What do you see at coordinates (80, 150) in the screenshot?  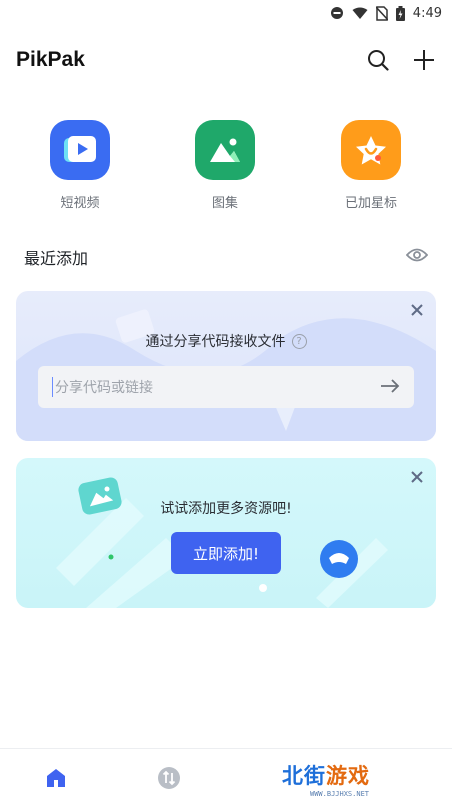 I see `video-icon` at bounding box center [80, 150].